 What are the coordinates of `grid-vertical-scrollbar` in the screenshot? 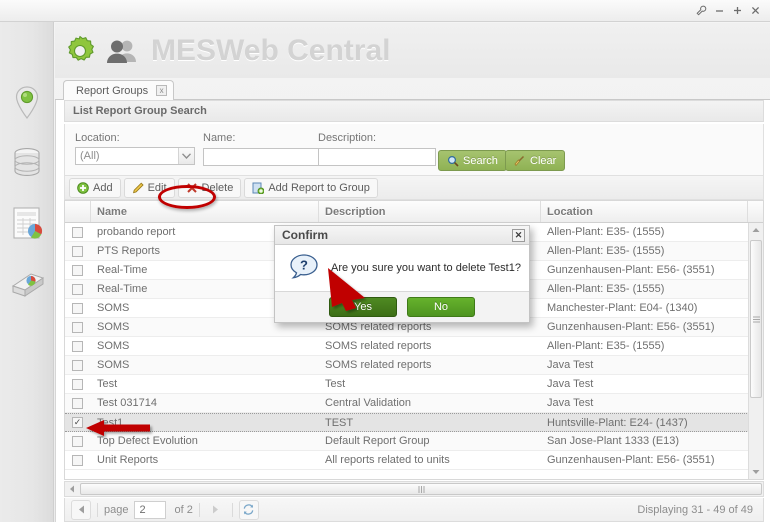 It's located at (755, 351).